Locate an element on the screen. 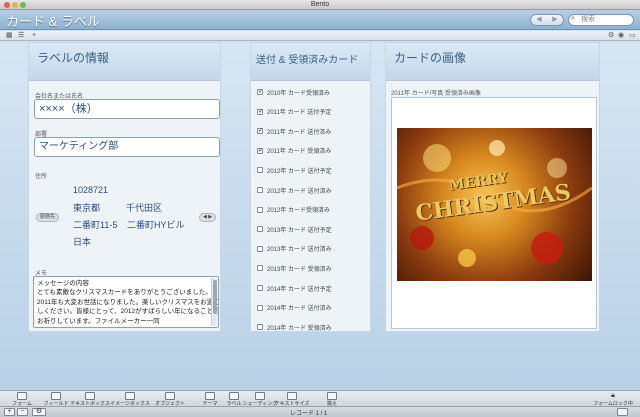 Image resolution: width=640 pixels, height=417 pixels. memo-scroll-thumb is located at coordinates (215, 297).